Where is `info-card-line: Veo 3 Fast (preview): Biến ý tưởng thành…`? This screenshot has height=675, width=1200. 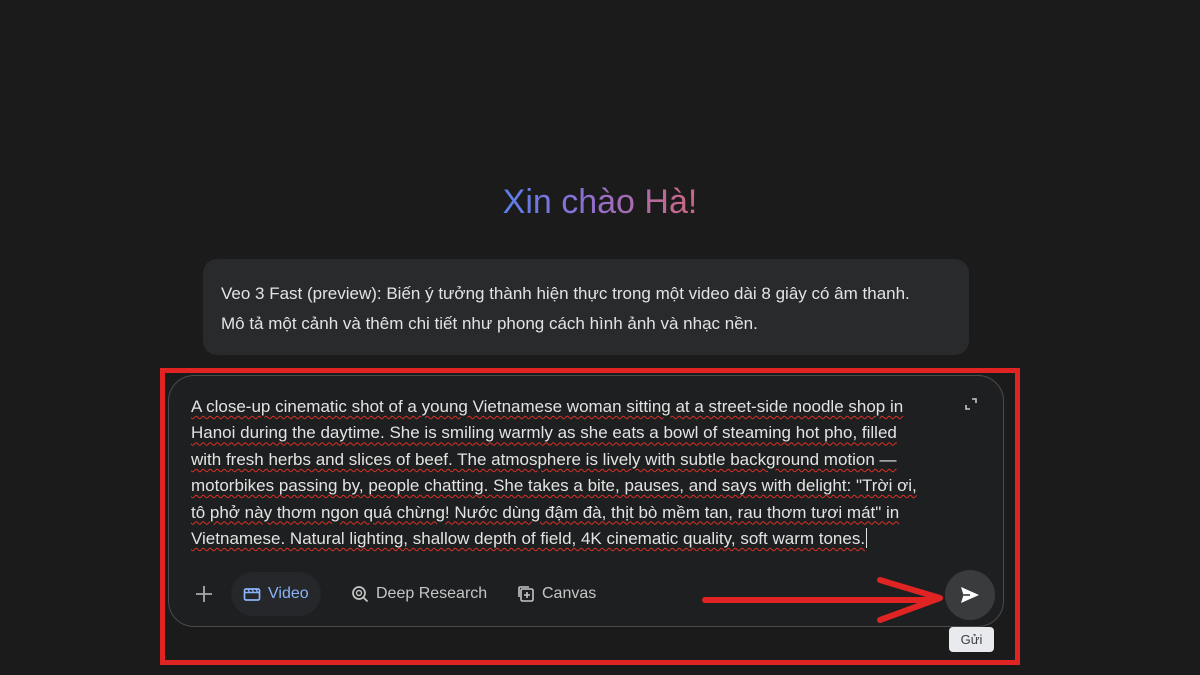 info-card-line: Veo 3 Fast (preview): Biến ý tưởng thành… is located at coordinates (565, 293).